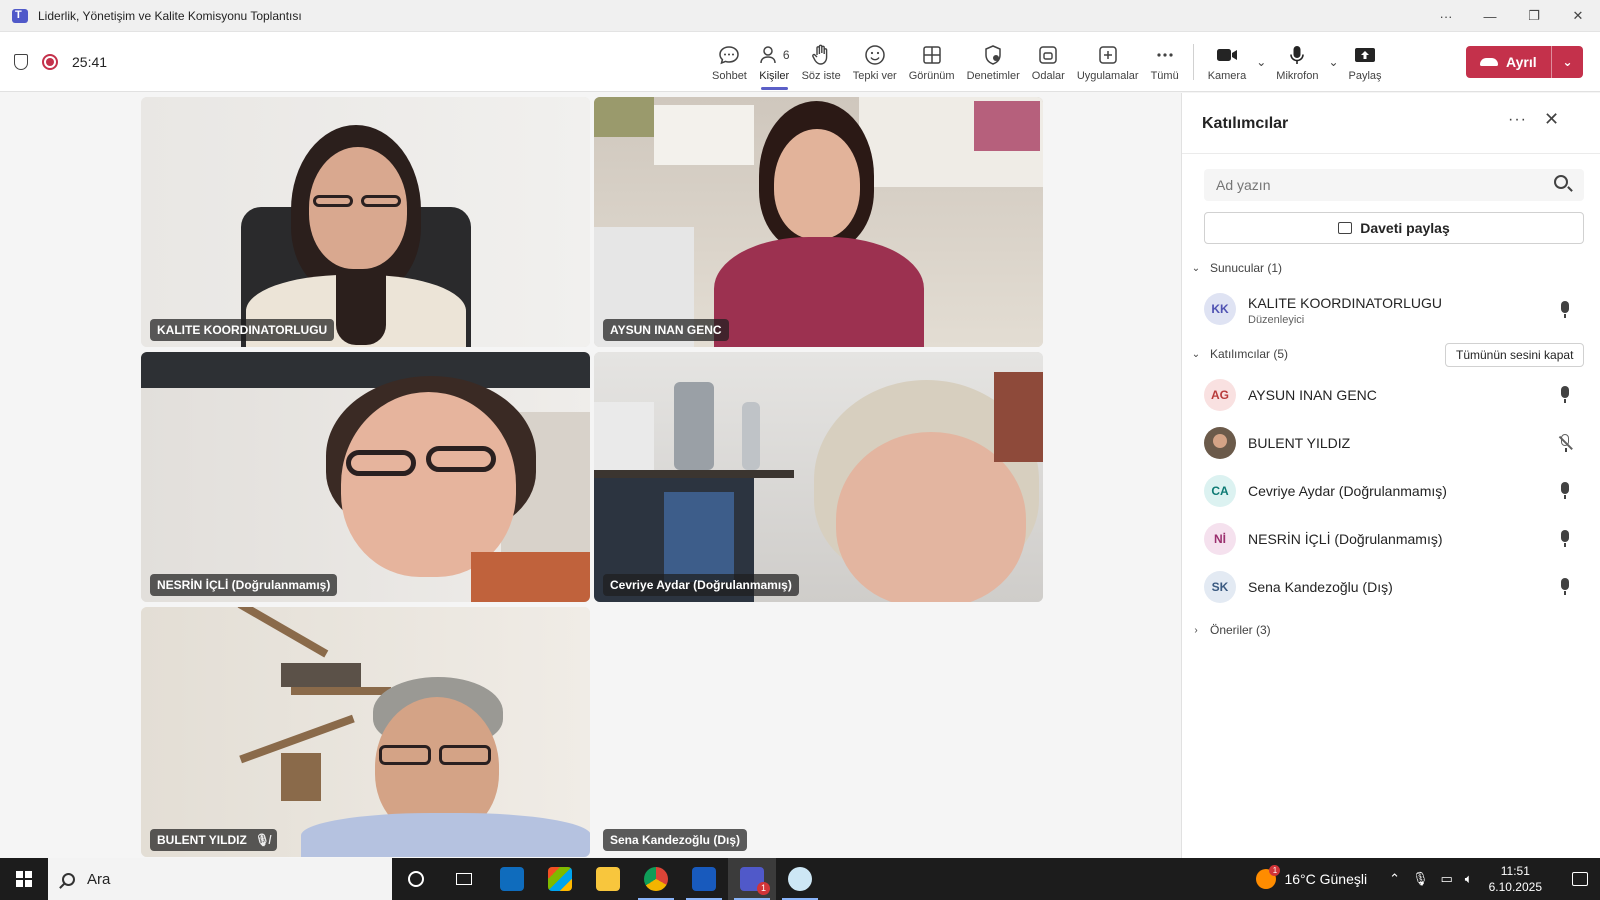  I want to click on participant-row: SK Sena Kandezoğlu (Dış), so click(1391, 587).